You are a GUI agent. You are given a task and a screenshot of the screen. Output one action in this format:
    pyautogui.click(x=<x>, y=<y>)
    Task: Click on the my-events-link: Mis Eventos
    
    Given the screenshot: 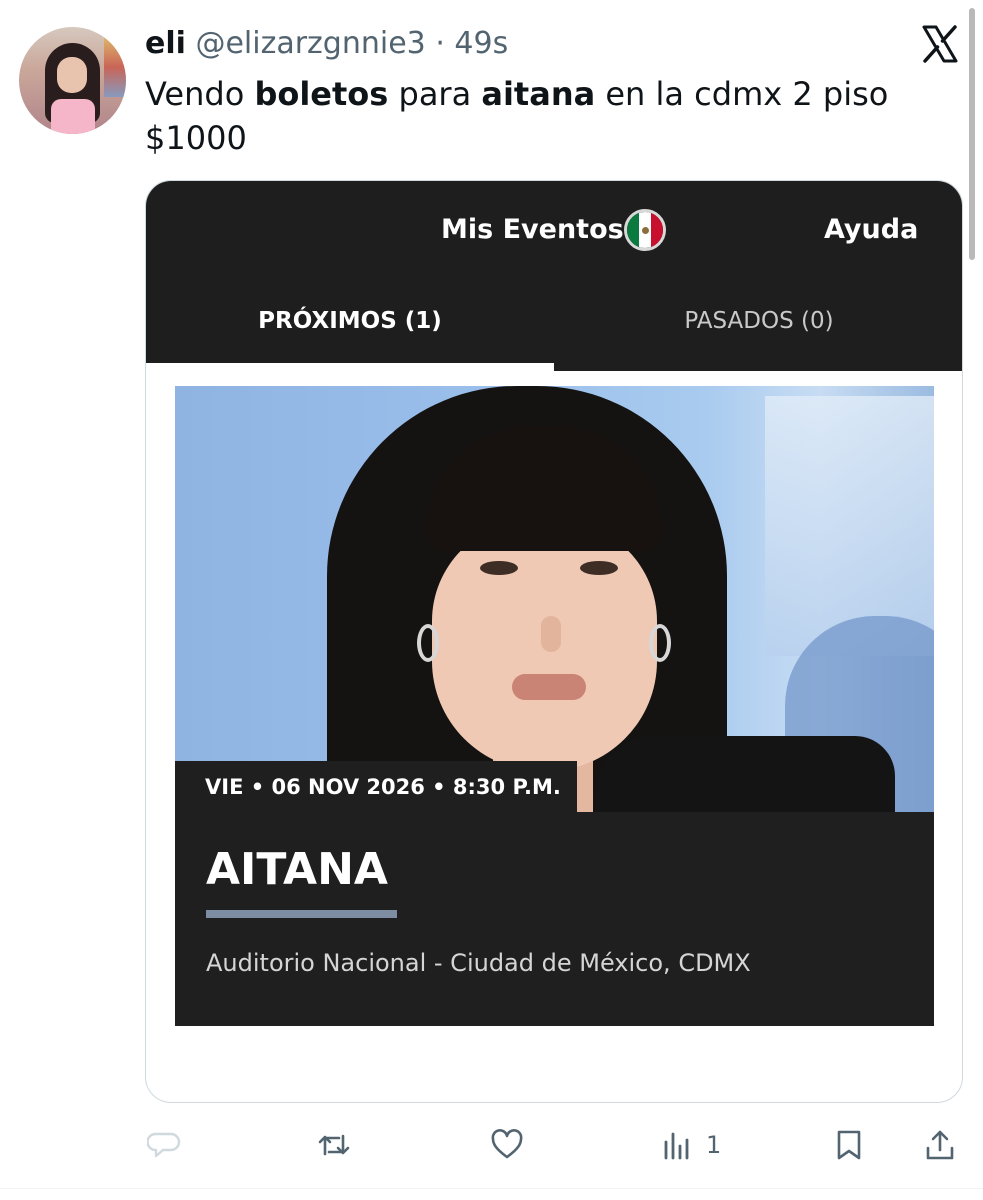 What is the action you would take?
    pyautogui.click(x=532, y=229)
    